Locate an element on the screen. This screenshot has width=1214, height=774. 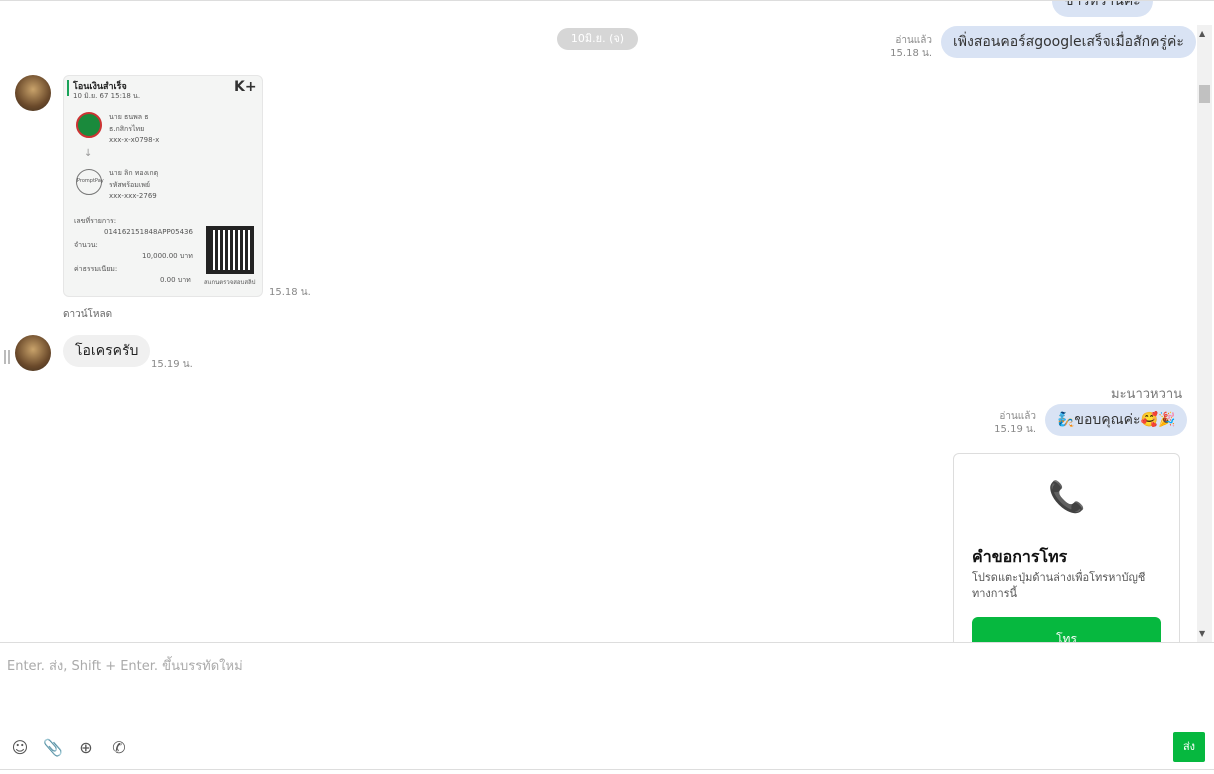
message-bubble: โอเครครับ is located at coordinates (107, 351).